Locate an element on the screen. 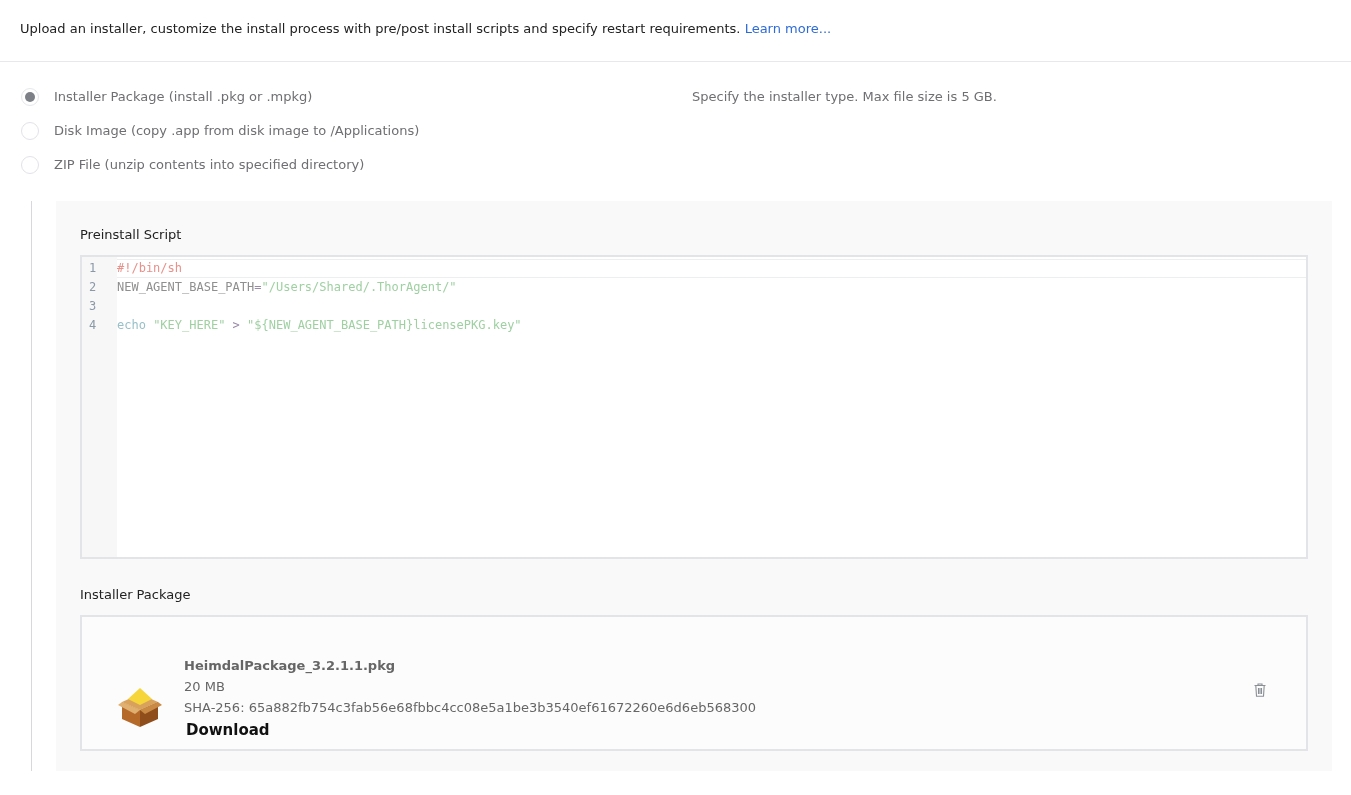 The width and height of the screenshot is (1351, 795). line-number: 1 is located at coordinates (93, 268).